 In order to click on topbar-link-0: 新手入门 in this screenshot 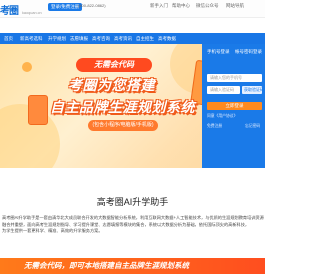, I will do `click(159, 6)`.